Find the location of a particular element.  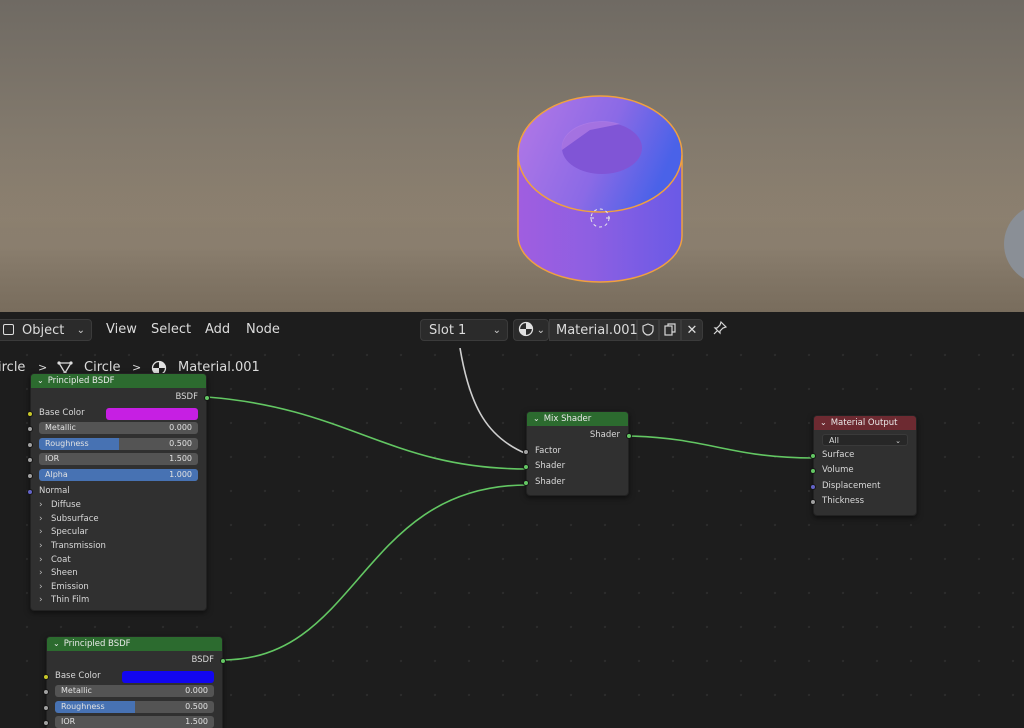

slot-dropdown: Slot 1 ⌄ is located at coordinates (464, 330).